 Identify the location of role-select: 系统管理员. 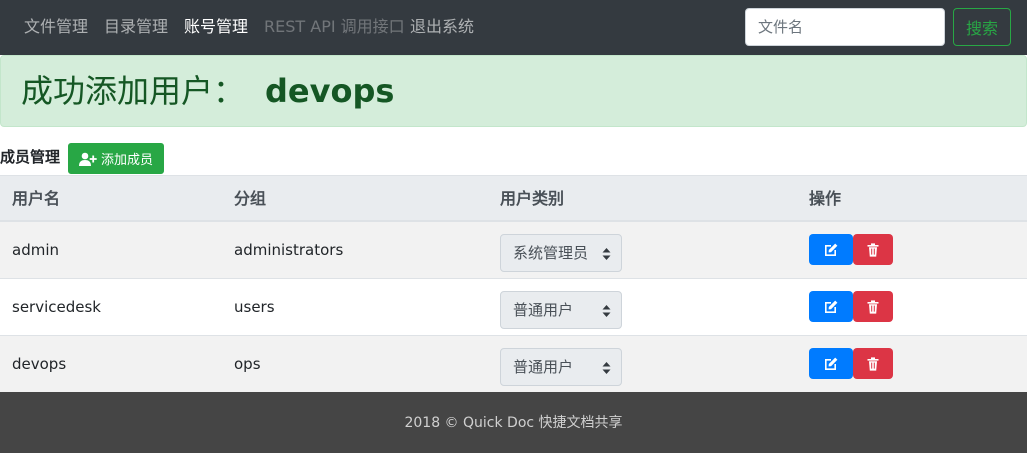
(561, 253).